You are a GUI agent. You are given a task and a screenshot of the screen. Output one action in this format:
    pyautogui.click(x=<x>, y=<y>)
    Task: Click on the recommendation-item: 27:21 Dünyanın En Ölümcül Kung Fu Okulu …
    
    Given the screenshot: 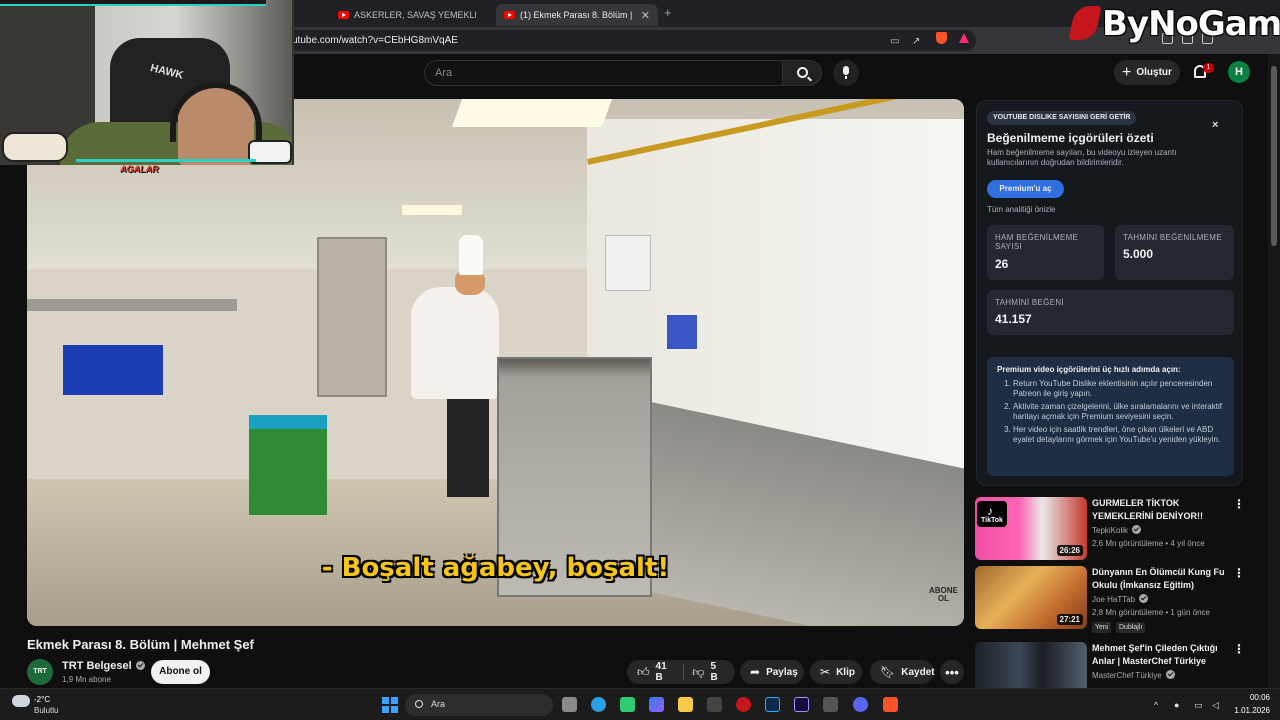 What is the action you would take?
    pyautogui.click(x=1115, y=599)
    